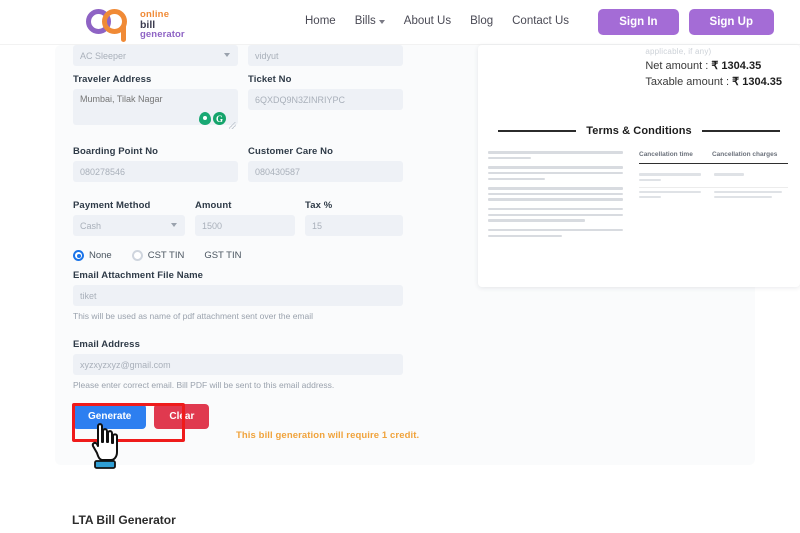  I want to click on boarding-point-input, so click(155, 171).